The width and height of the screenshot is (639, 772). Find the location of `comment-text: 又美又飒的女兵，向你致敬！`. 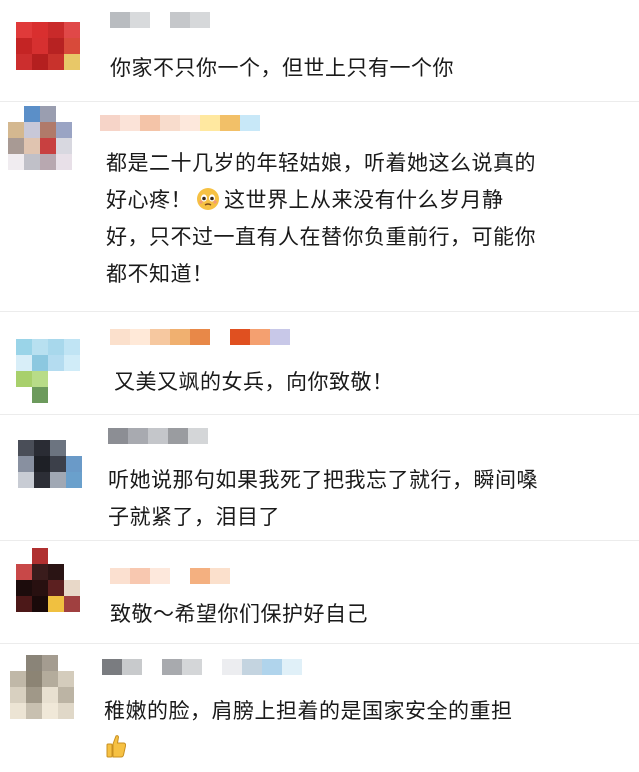

comment-text: 又美又飒的女兵，向你致敬！ is located at coordinates (254, 382).